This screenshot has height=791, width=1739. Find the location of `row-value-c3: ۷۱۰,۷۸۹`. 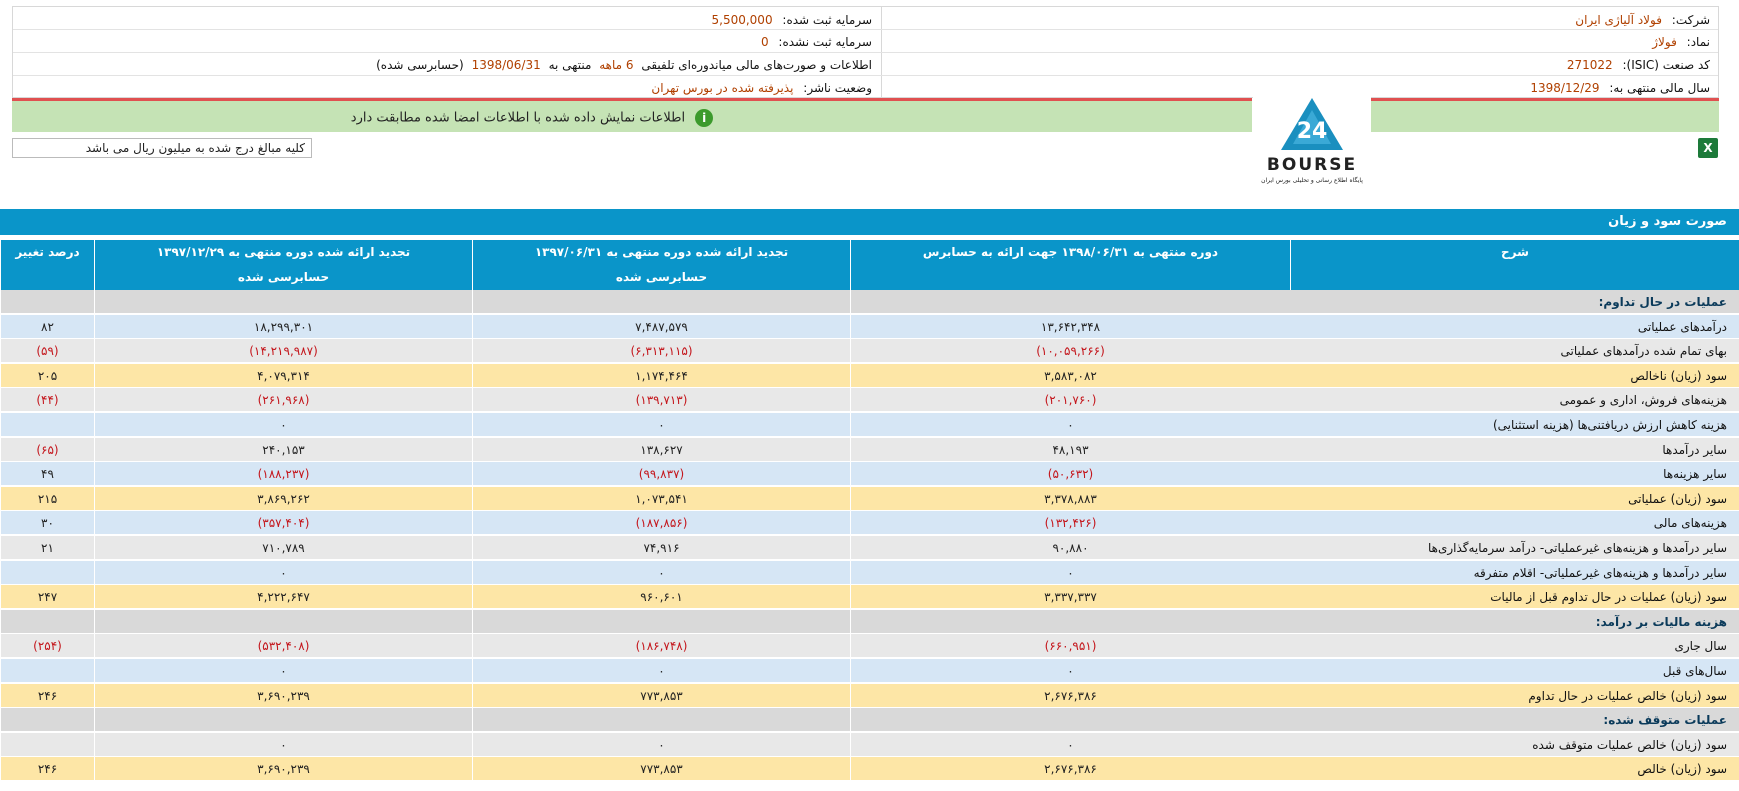

row-value-c3: ۷۱۰,۷۸۹ is located at coordinates (283, 548).